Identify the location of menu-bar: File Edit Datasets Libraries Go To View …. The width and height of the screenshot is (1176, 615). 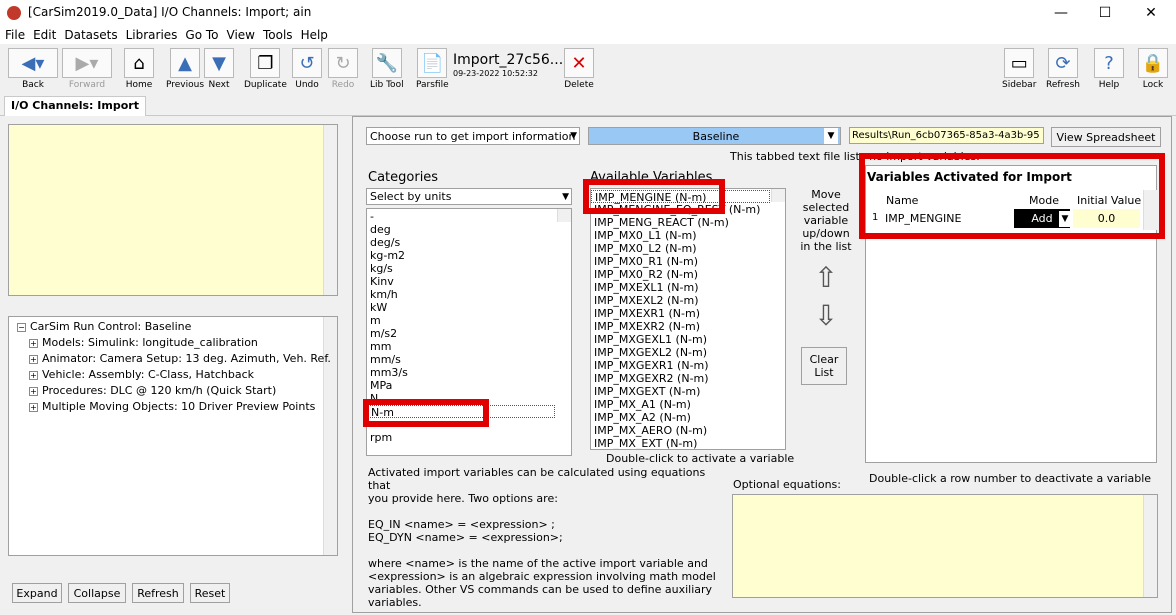
(588, 35).